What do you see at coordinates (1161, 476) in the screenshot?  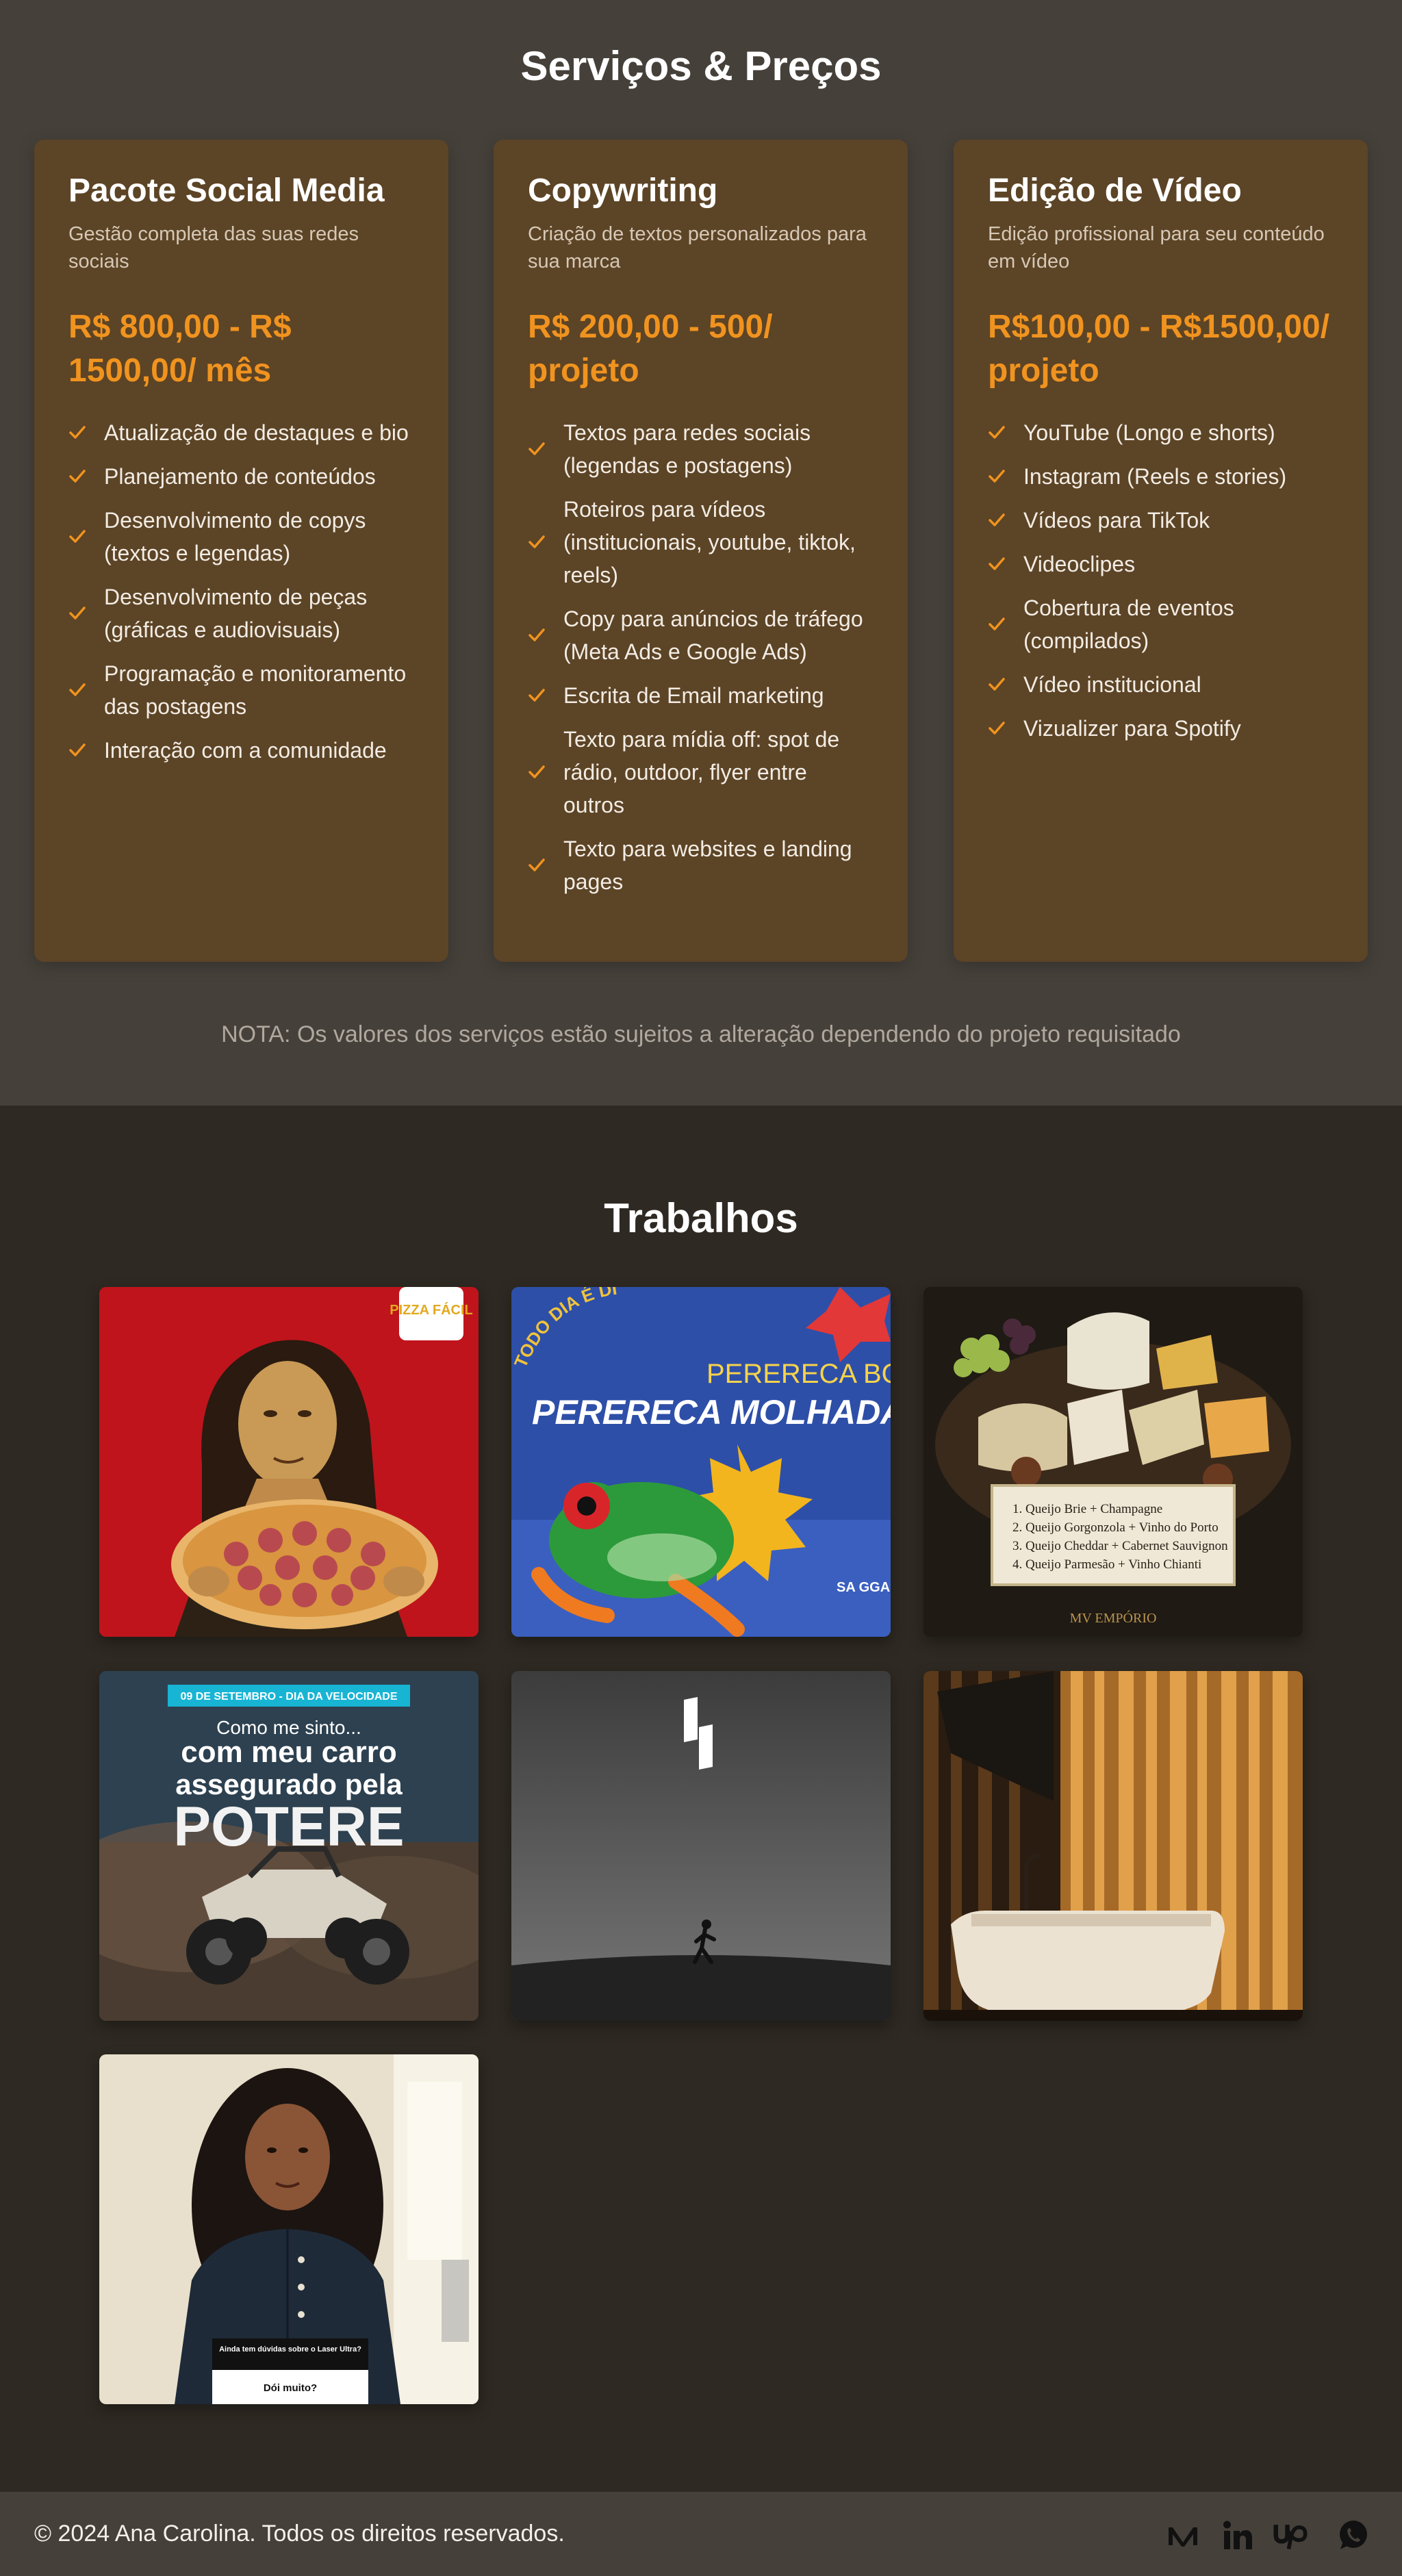 I see `feature-item: Instagram (Reels e stories)` at bounding box center [1161, 476].